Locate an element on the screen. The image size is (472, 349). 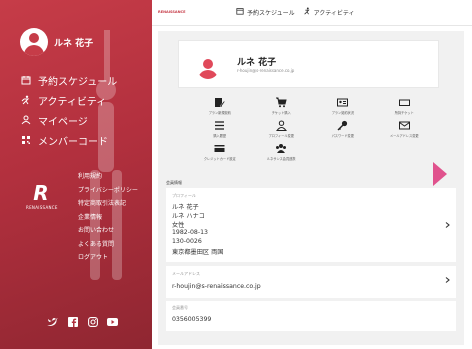
menu-profile-edit: プロフィール変更 is located at coordinates (282, 128).